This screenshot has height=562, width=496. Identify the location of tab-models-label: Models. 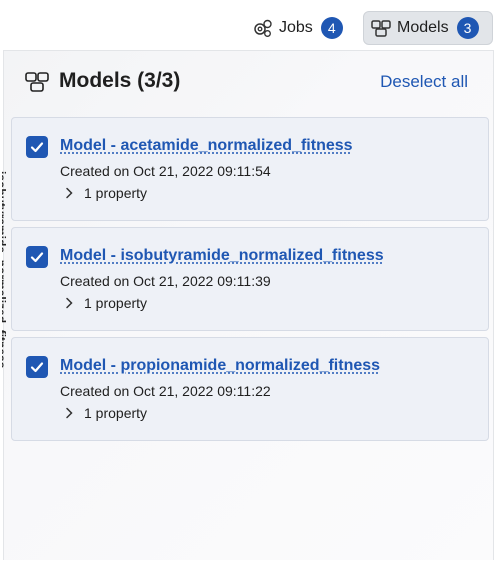
(423, 27).